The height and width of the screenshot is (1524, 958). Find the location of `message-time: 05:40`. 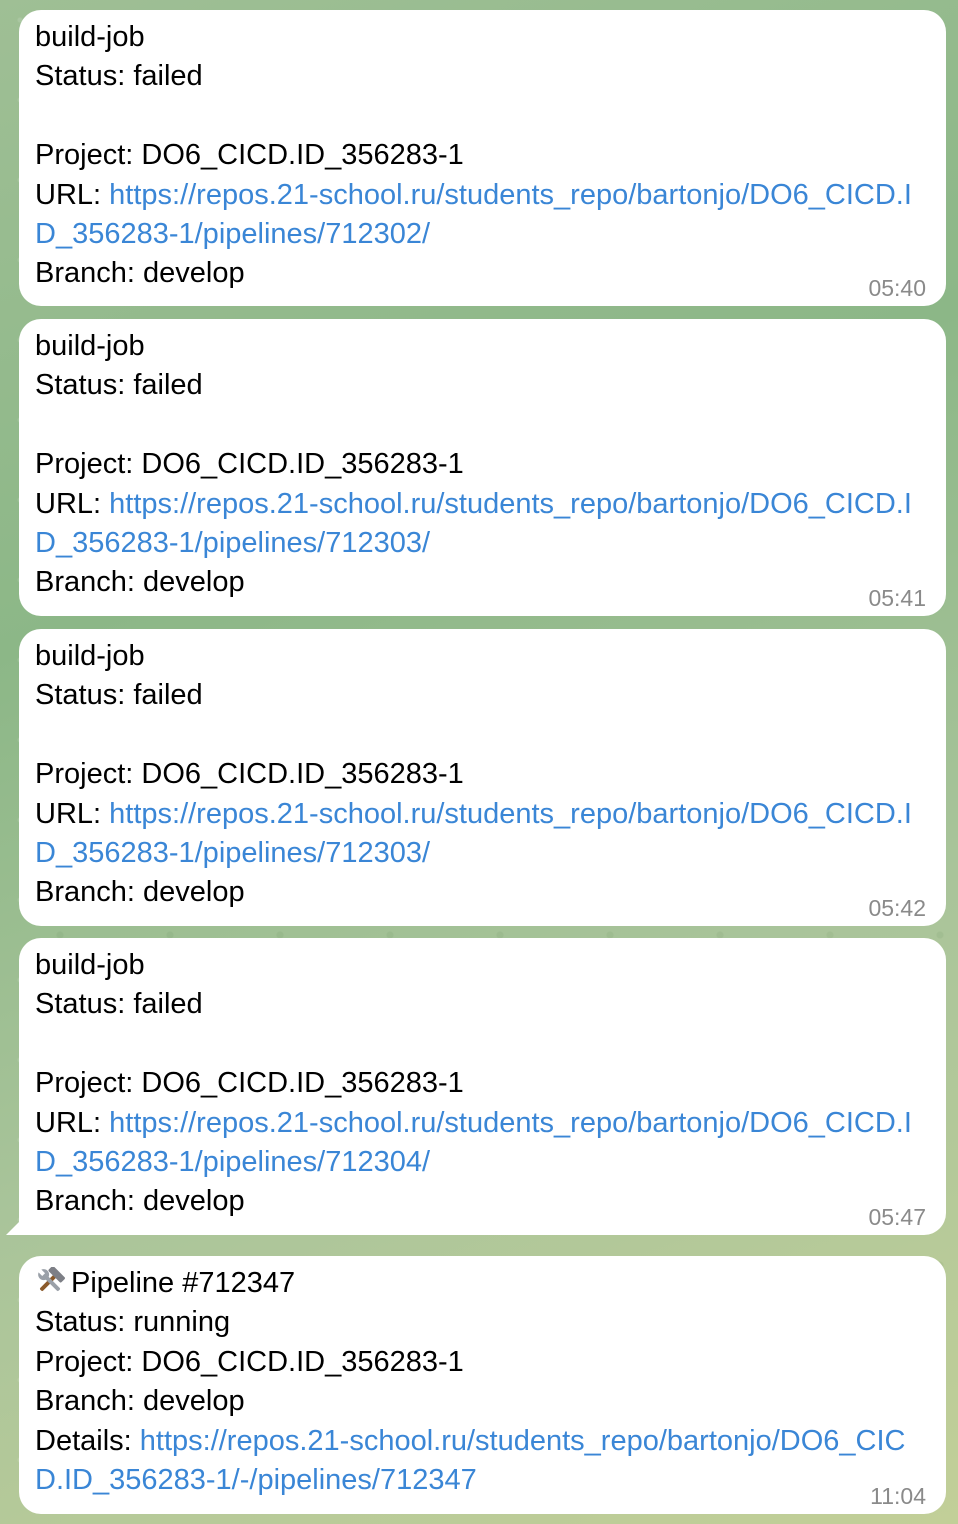

message-time: 05:40 is located at coordinates (897, 288).